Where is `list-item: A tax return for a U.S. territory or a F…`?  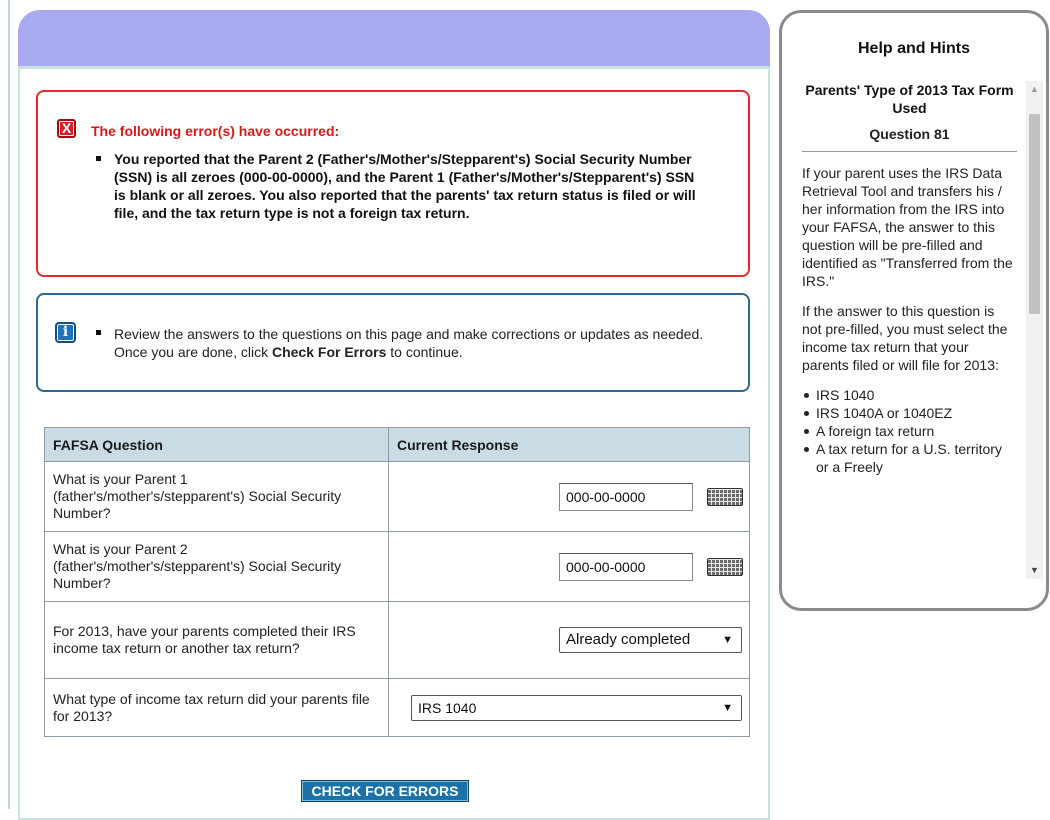 list-item: A tax return for a U.S. territory or a F… is located at coordinates (909, 458).